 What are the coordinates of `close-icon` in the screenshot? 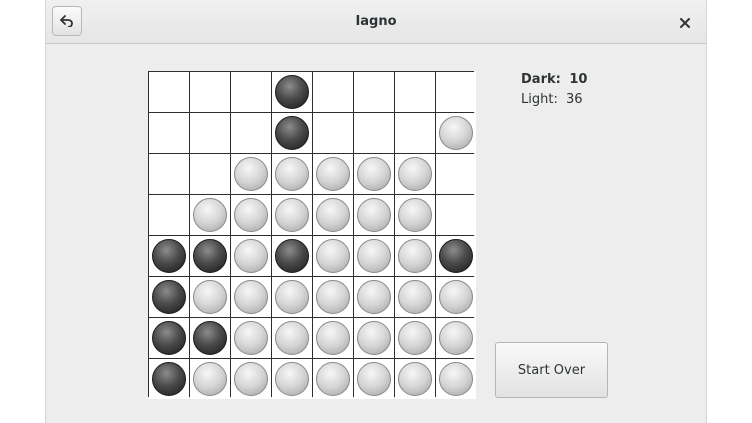 It's located at (685, 22).